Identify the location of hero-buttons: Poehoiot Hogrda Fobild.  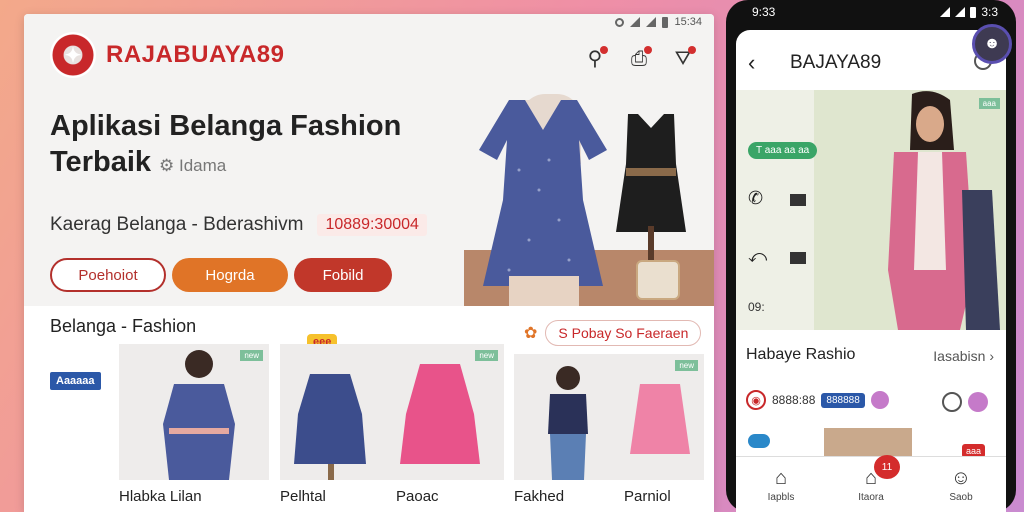
(221, 275).